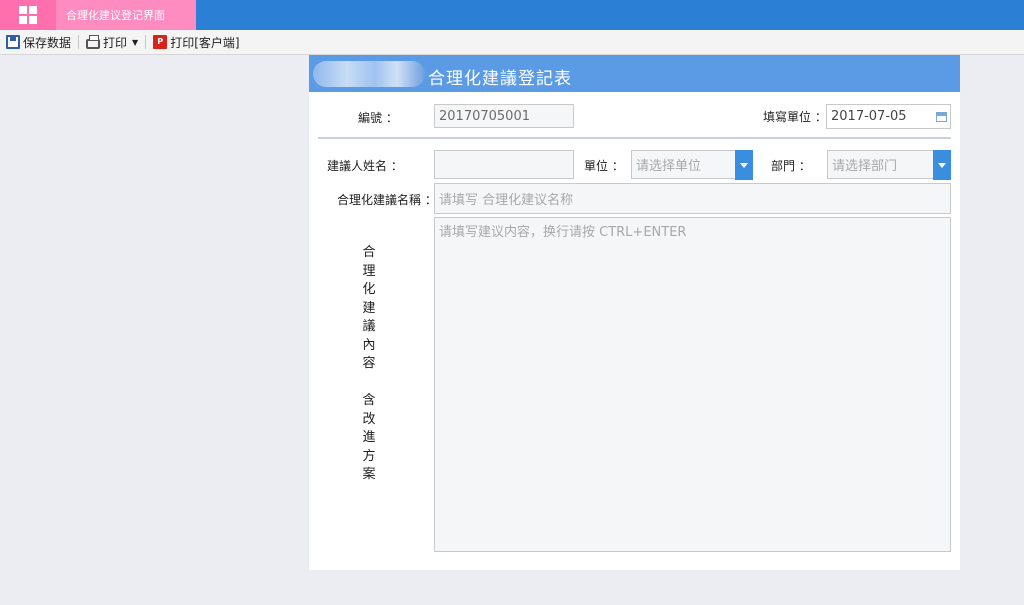 The image size is (1024, 605). What do you see at coordinates (369, 400) in the screenshot?
I see `content-label-char: 含` at bounding box center [369, 400].